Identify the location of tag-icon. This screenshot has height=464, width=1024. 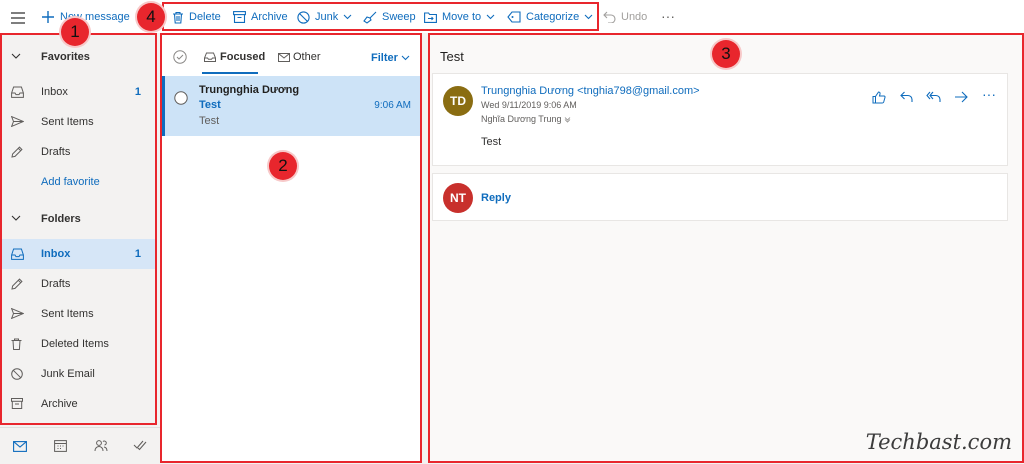
(514, 17).